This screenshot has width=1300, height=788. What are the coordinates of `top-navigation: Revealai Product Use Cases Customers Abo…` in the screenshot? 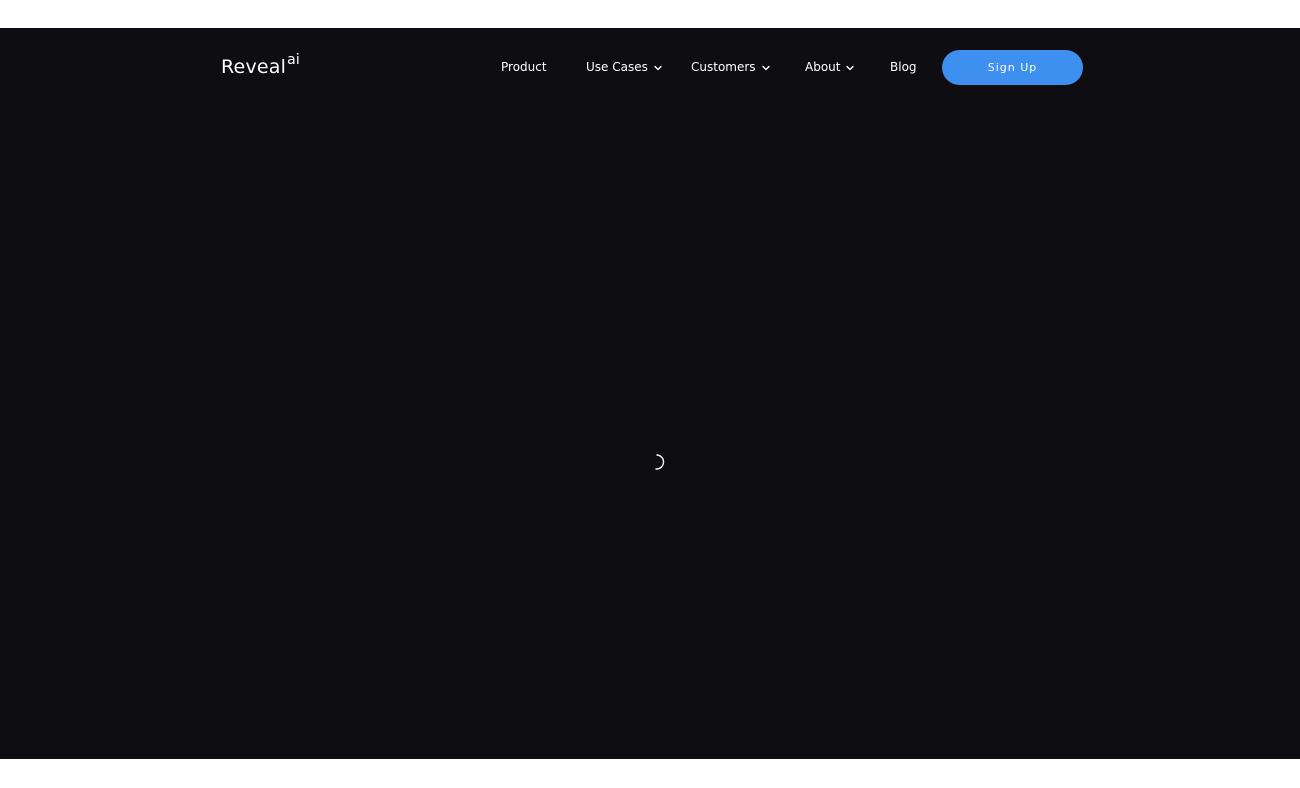 It's located at (650, 67).